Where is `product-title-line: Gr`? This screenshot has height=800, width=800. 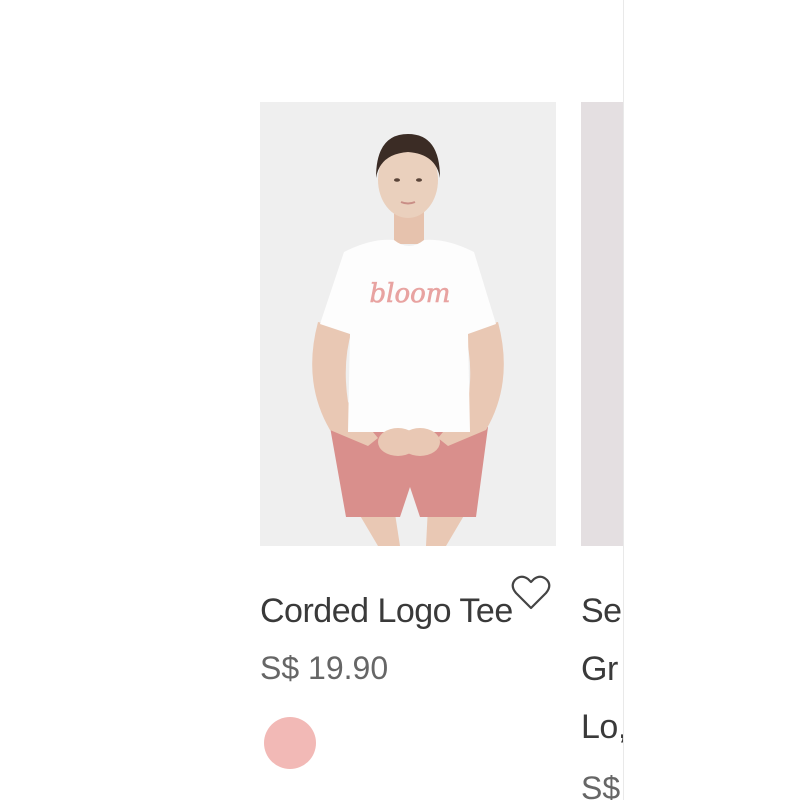 product-title-line: Gr is located at coordinates (599, 669).